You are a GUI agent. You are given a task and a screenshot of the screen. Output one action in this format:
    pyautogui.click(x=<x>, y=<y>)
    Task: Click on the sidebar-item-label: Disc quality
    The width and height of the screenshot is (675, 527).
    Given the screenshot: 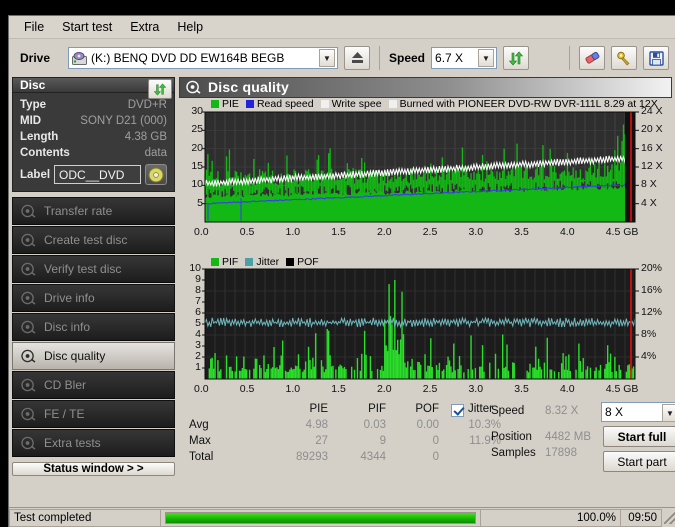 What is the action you would take?
    pyautogui.click(x=75, y=356)
    